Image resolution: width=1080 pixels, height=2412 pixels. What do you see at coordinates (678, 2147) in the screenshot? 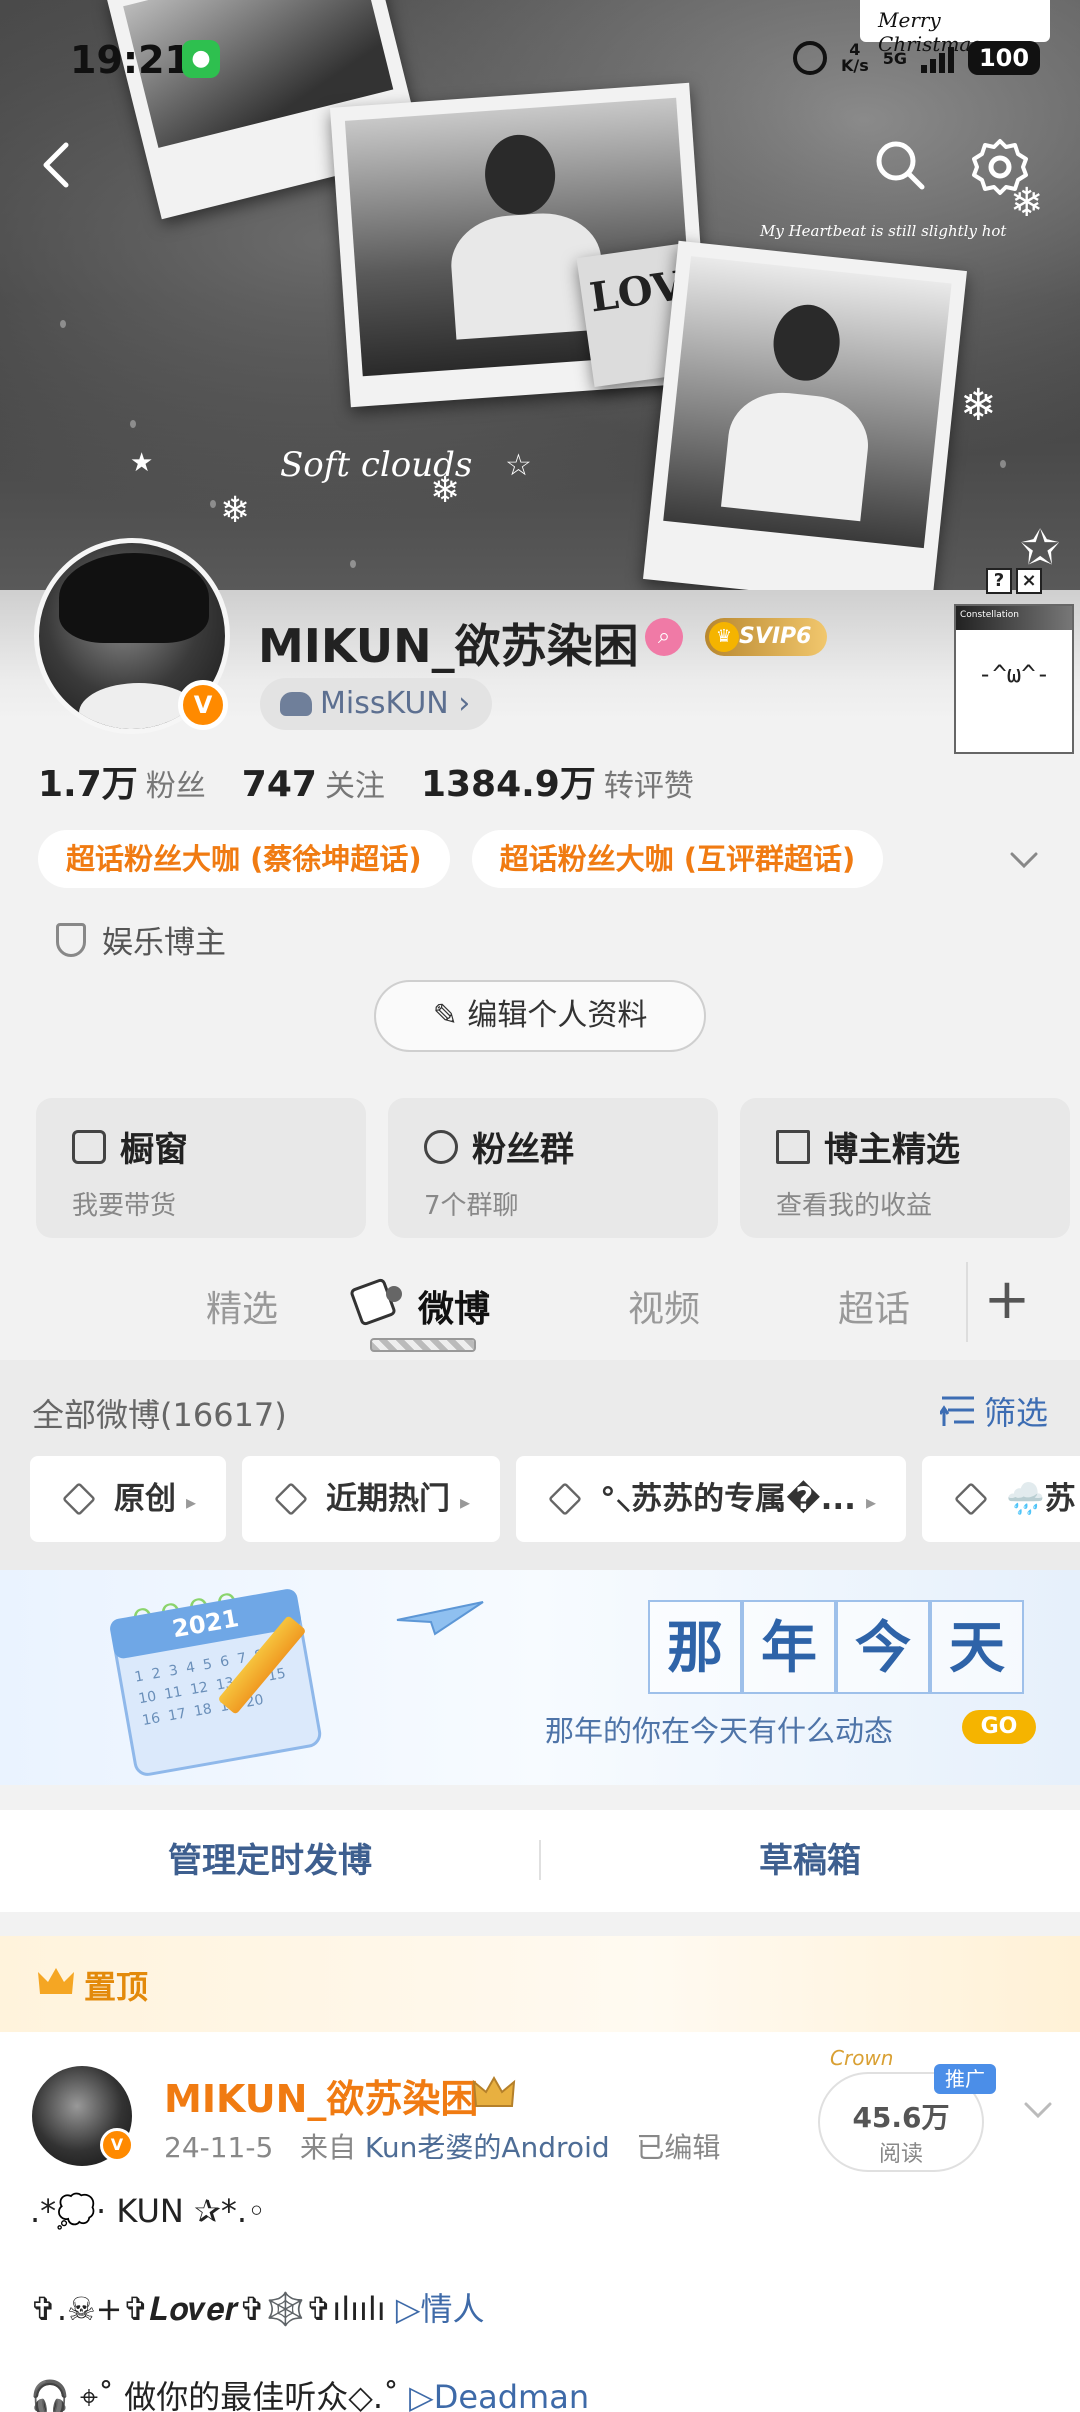
I see `edited-label: 已编辑` at bounding box center [678, 2147].